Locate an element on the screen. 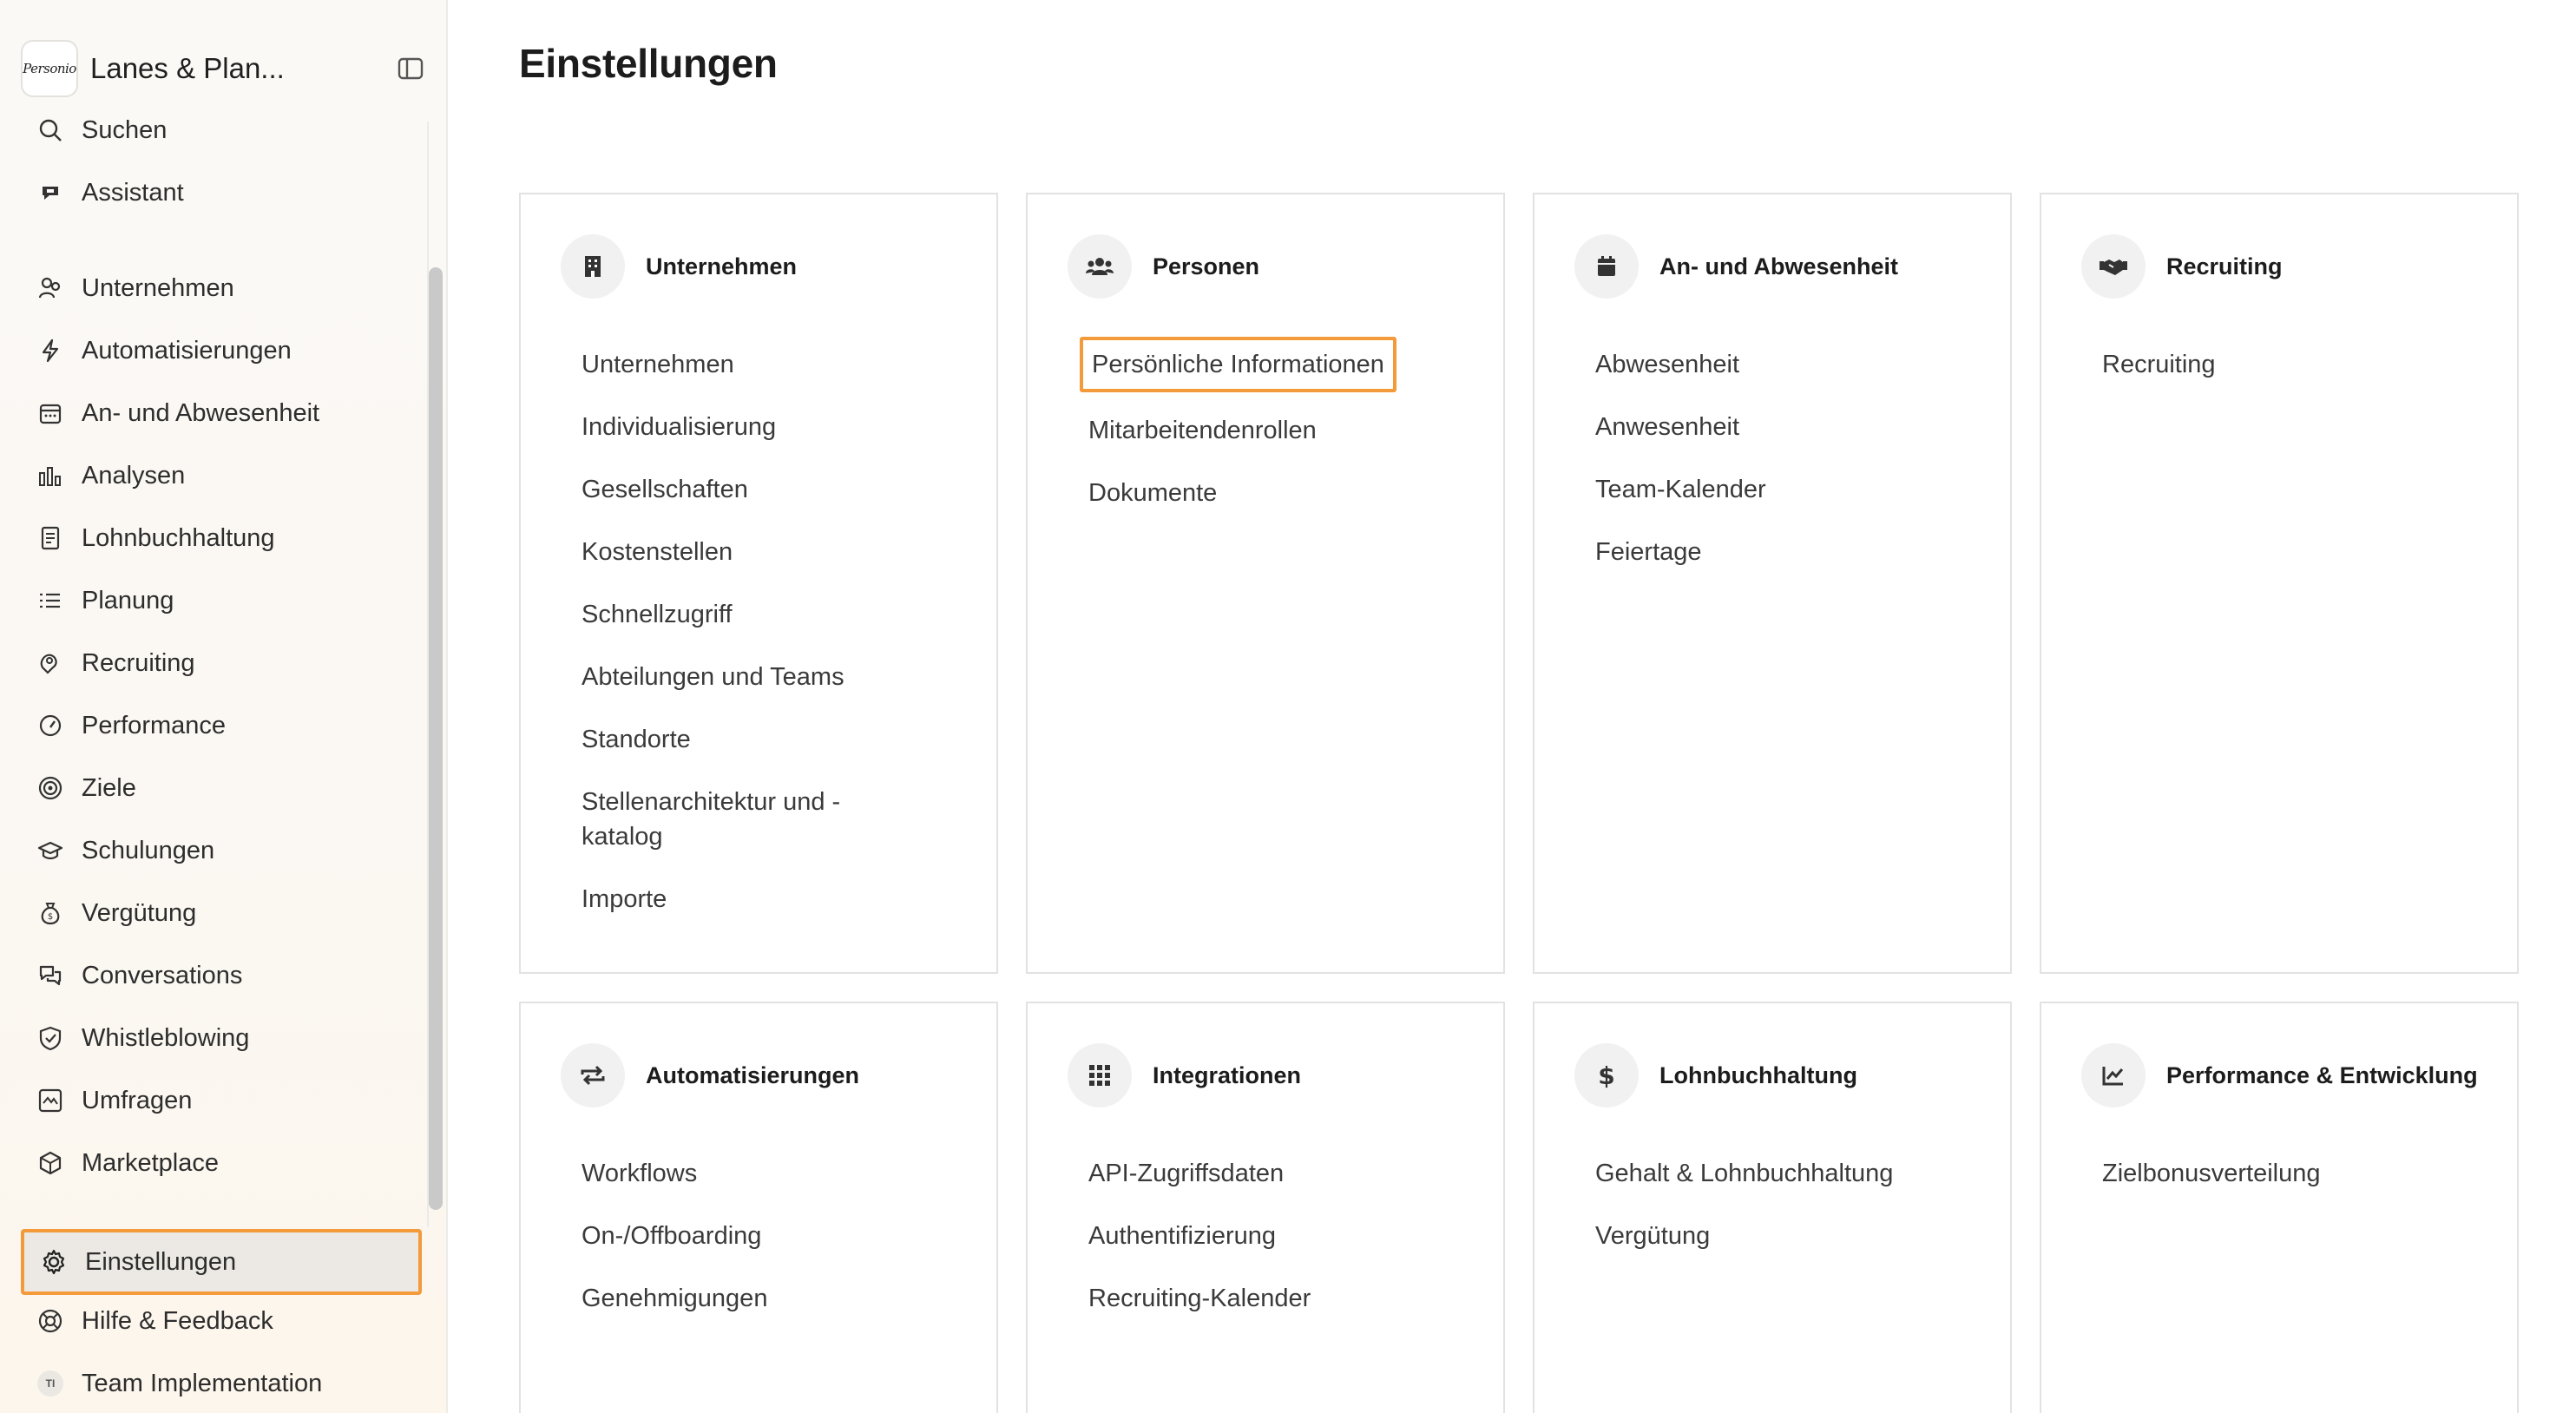 The image size is (2576, 1413). settings-link-persoenliche-informationen: Persönliche Informationen is located at coordinates (1238, 364).